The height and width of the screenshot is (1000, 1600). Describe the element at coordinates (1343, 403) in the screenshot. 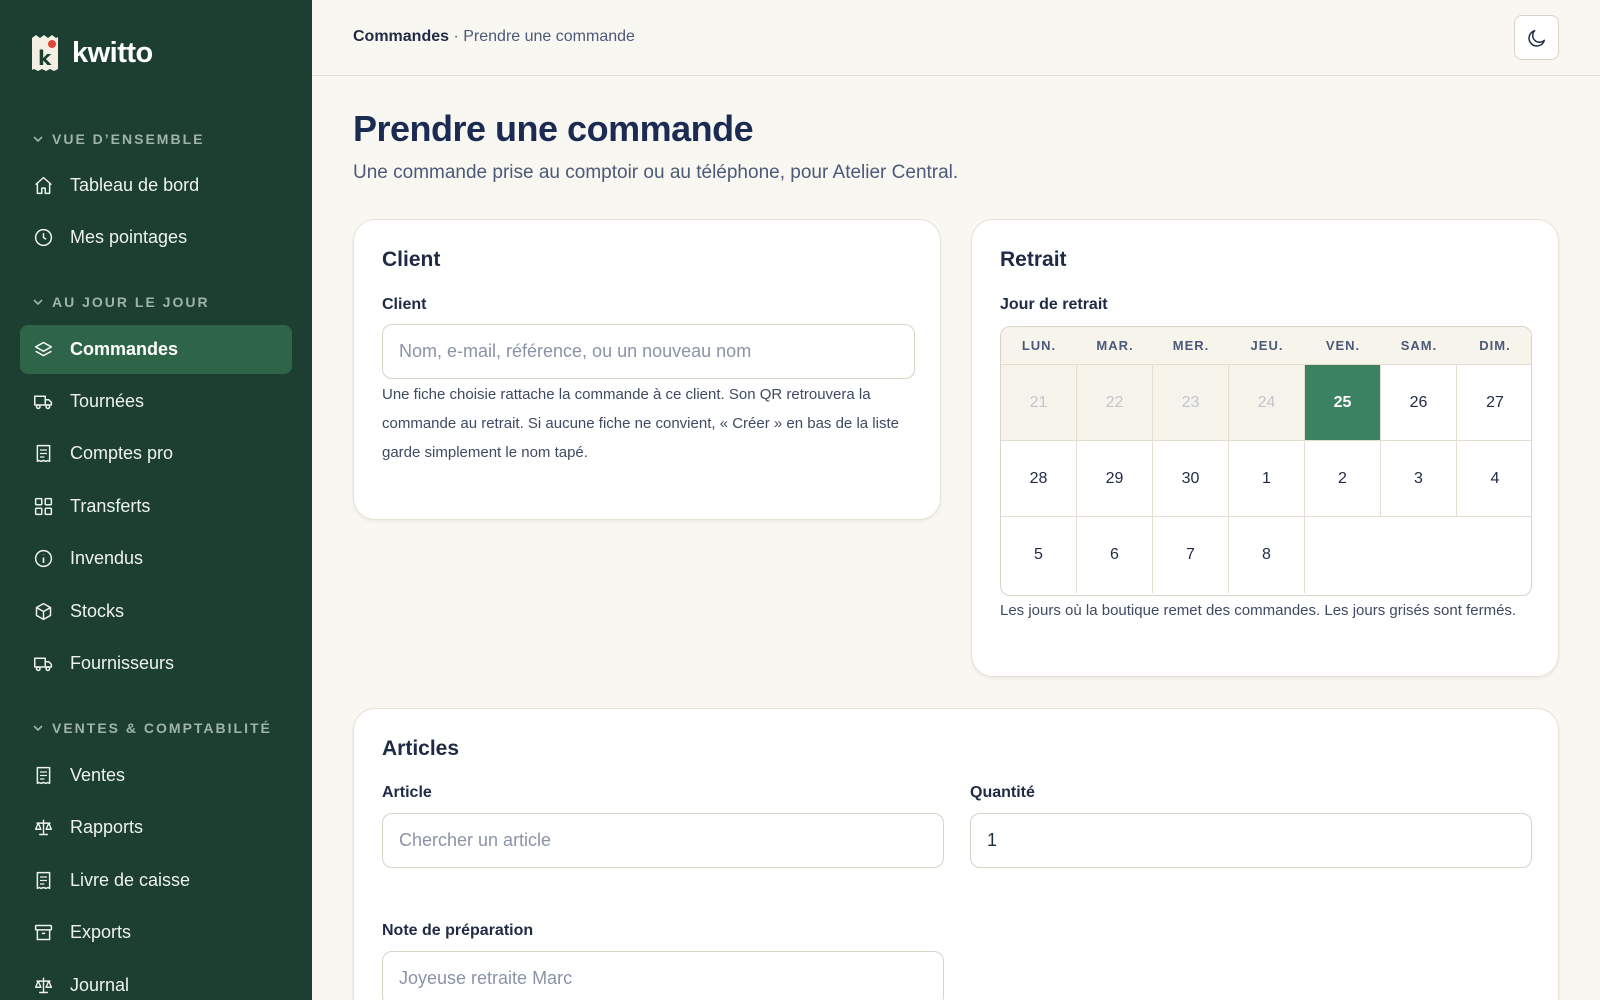

I see `calendar-day-selected: 25` at that location.